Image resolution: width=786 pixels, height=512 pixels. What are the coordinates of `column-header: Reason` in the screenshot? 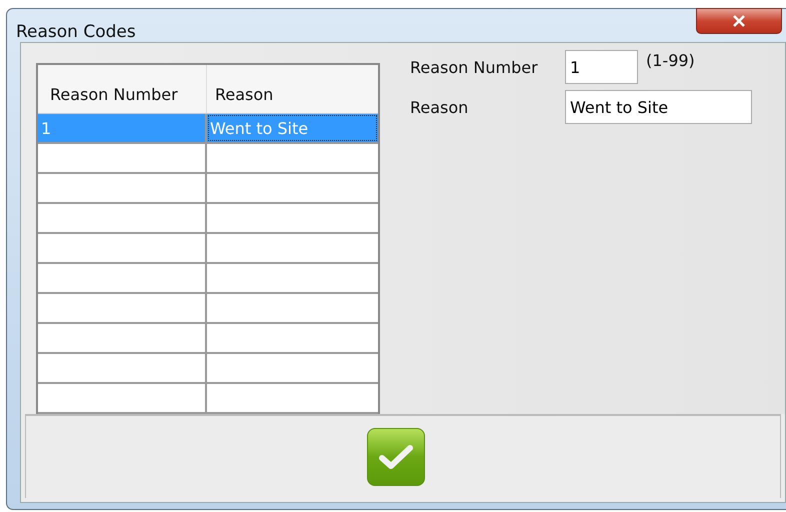 It's located at (292, 89).